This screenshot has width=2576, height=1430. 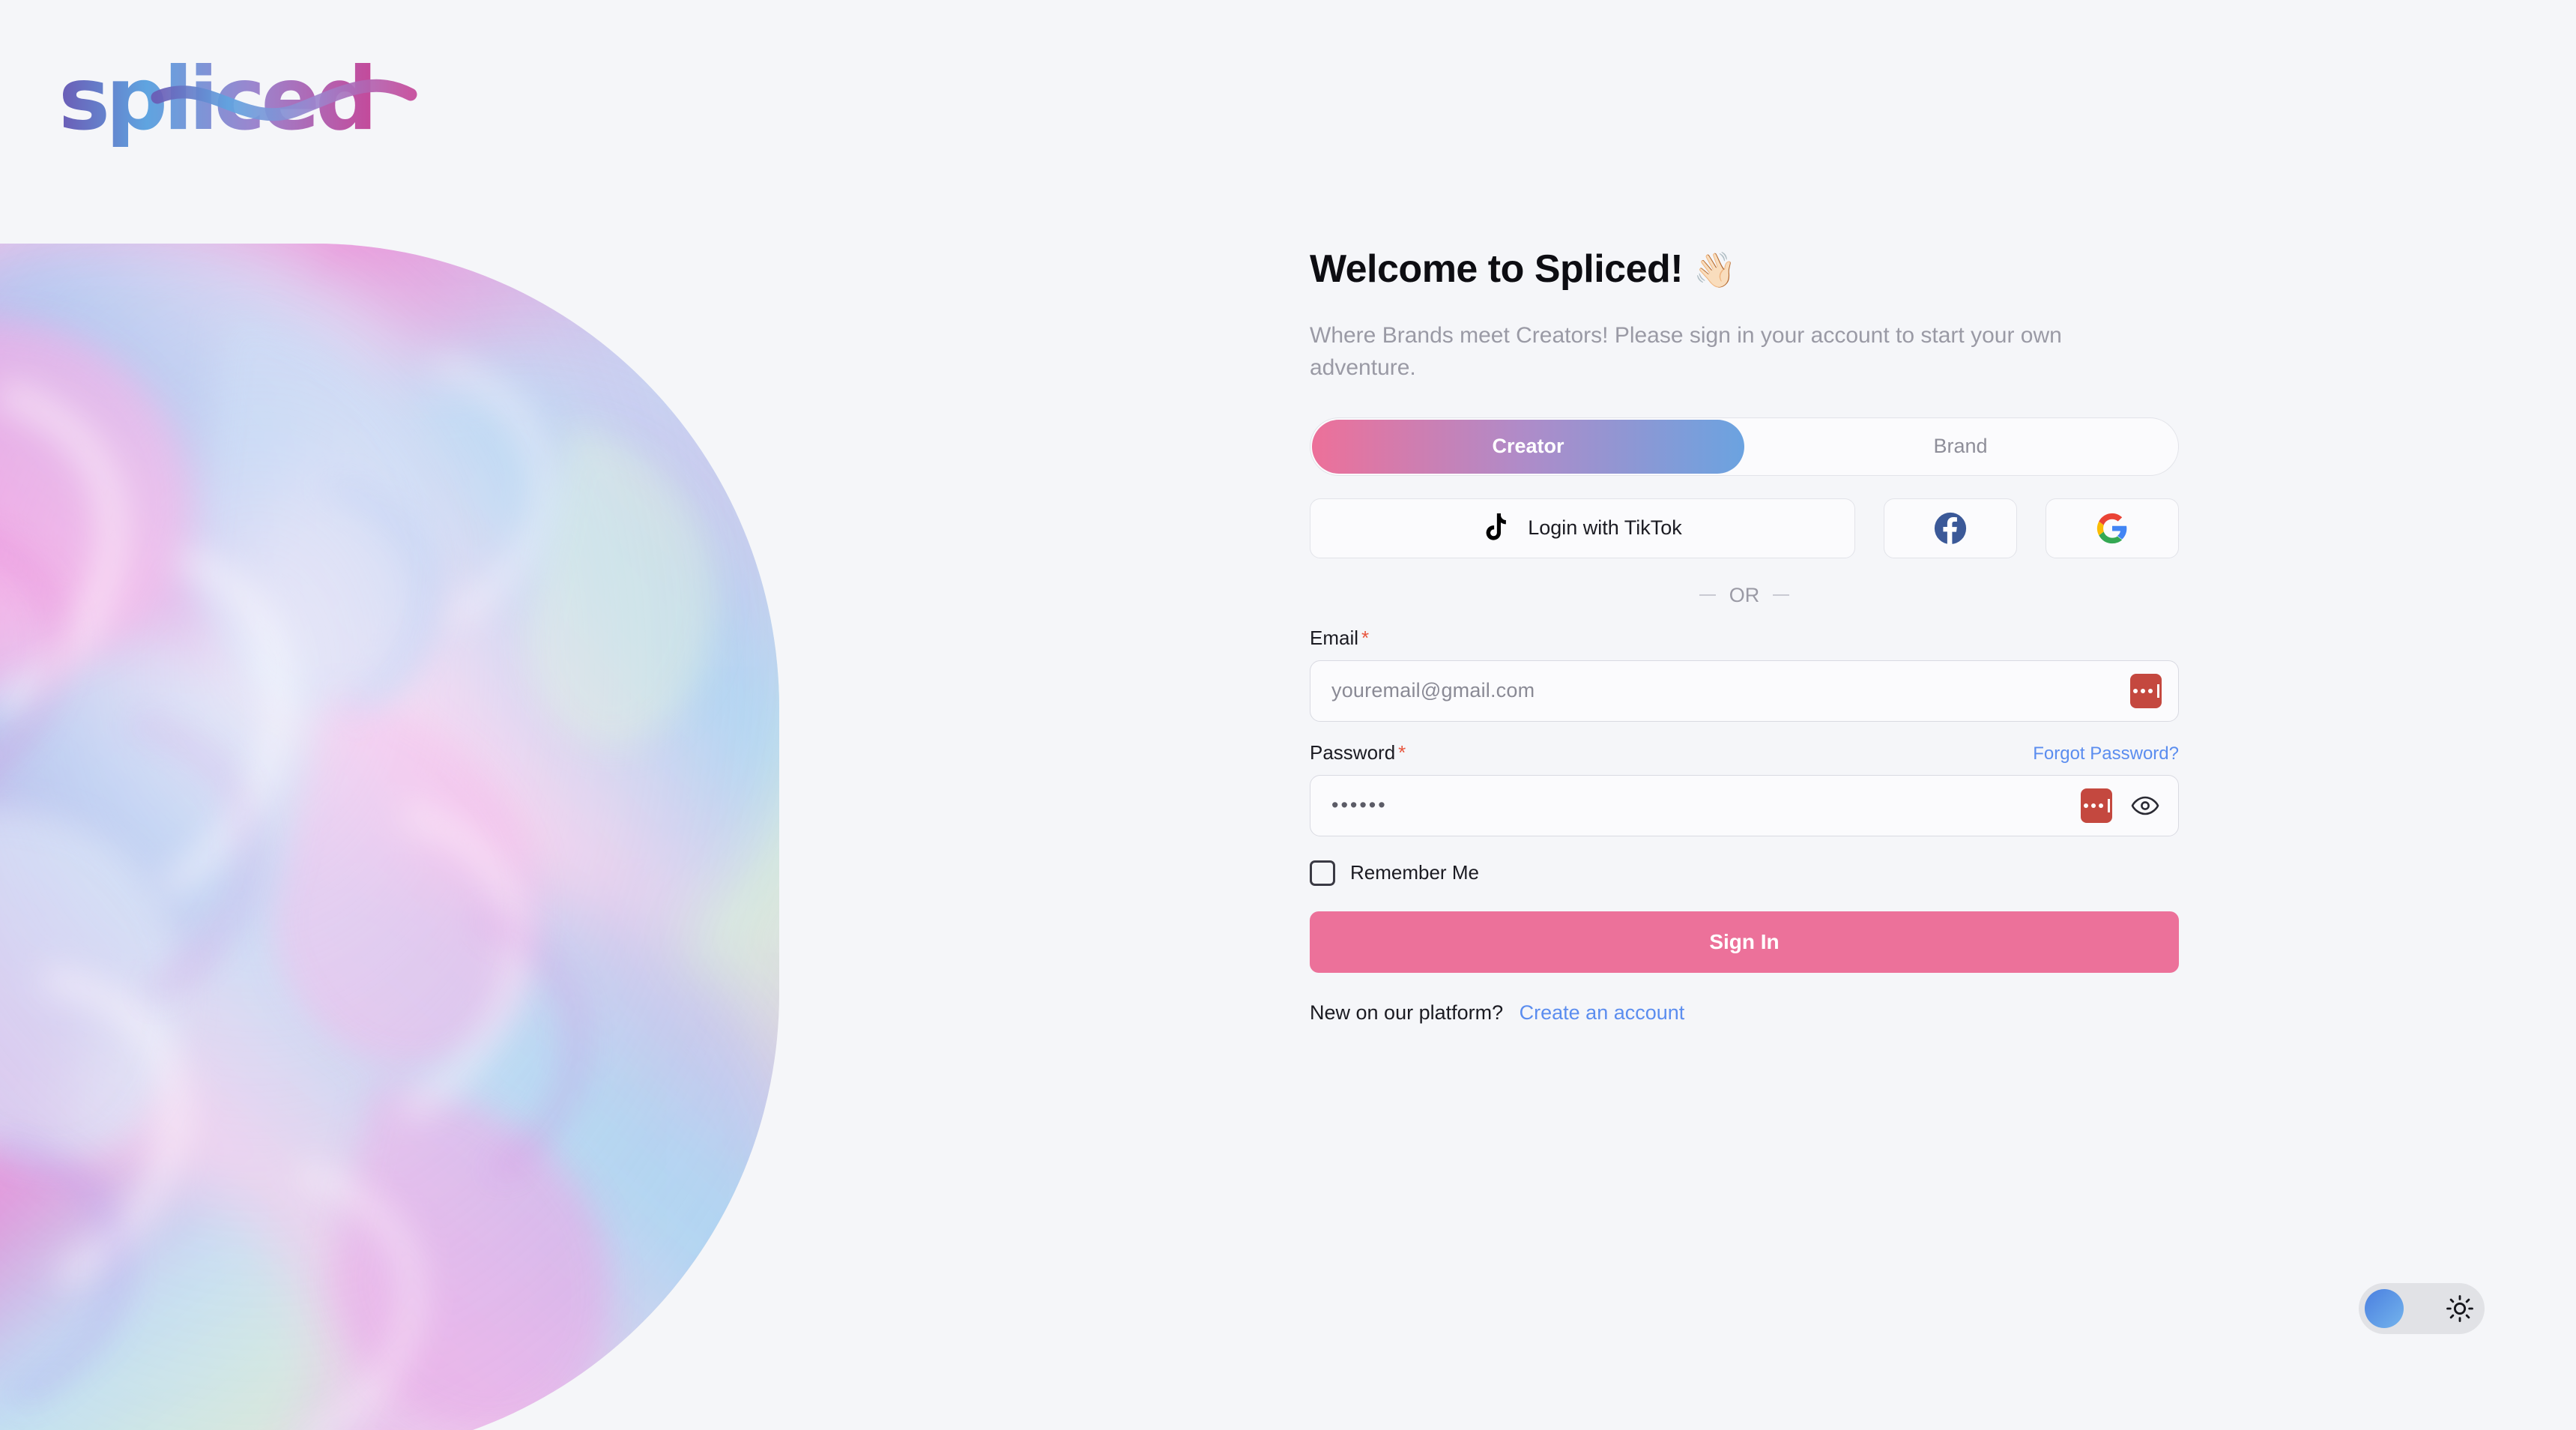 What do you see at coordinates (1744, 752) in the screenshot?
I see `password-label-row: Password * Forgot Password?` at bounding box center [1744, 752].